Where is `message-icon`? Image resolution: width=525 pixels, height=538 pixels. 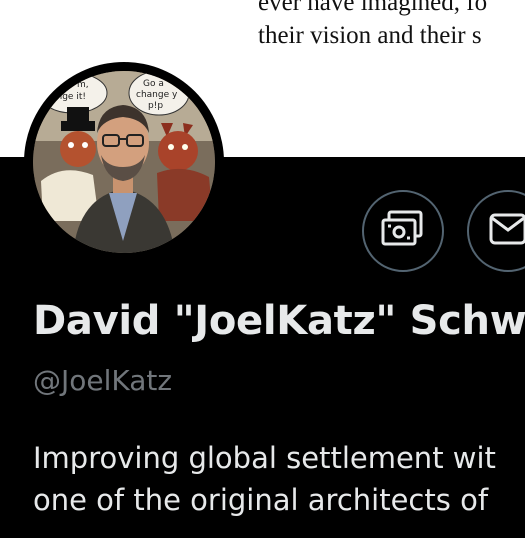
message-icon is located at coordinates (506, 231).